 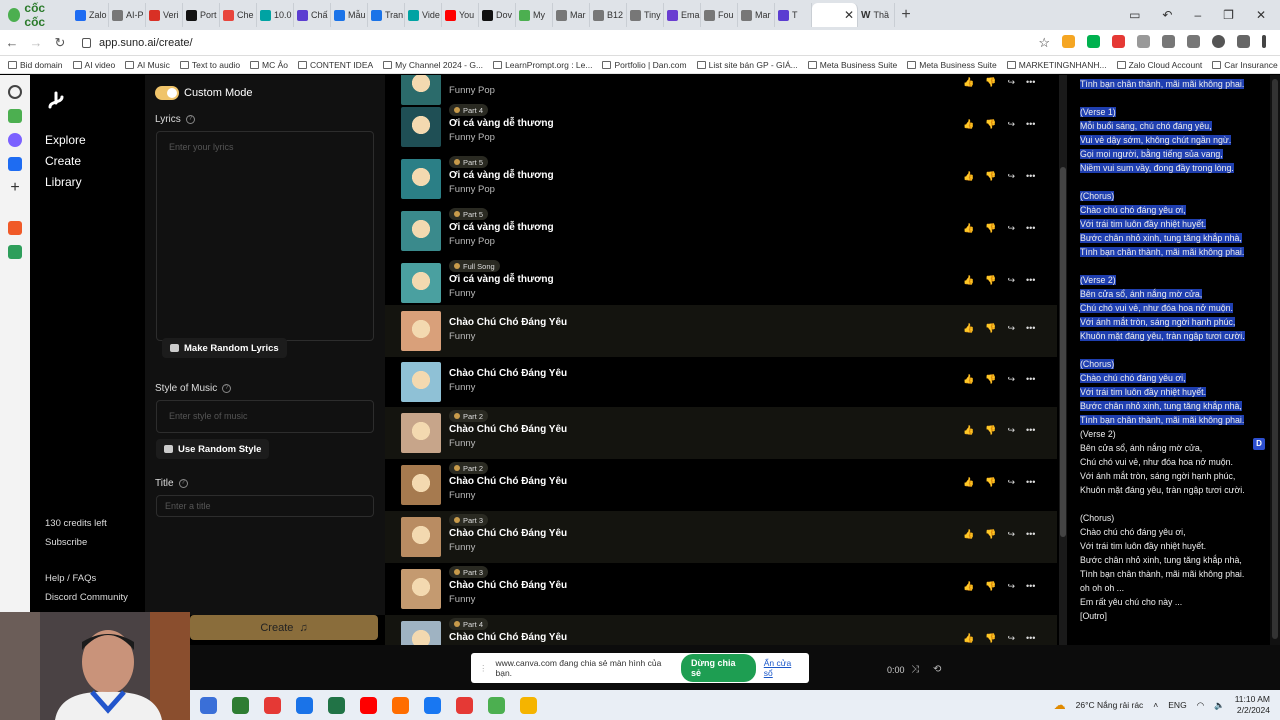 I want to click on bookmark-star-icon: ☆, so click(x=1044, y=43).